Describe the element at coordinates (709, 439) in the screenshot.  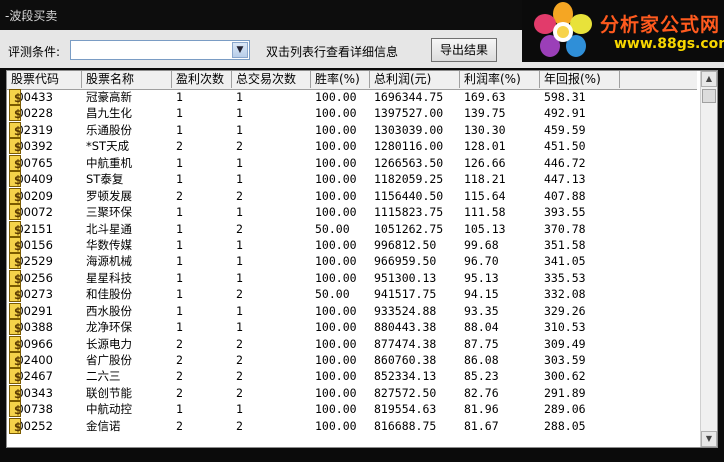
I see `scroll-down-icon: ▼` at that location.